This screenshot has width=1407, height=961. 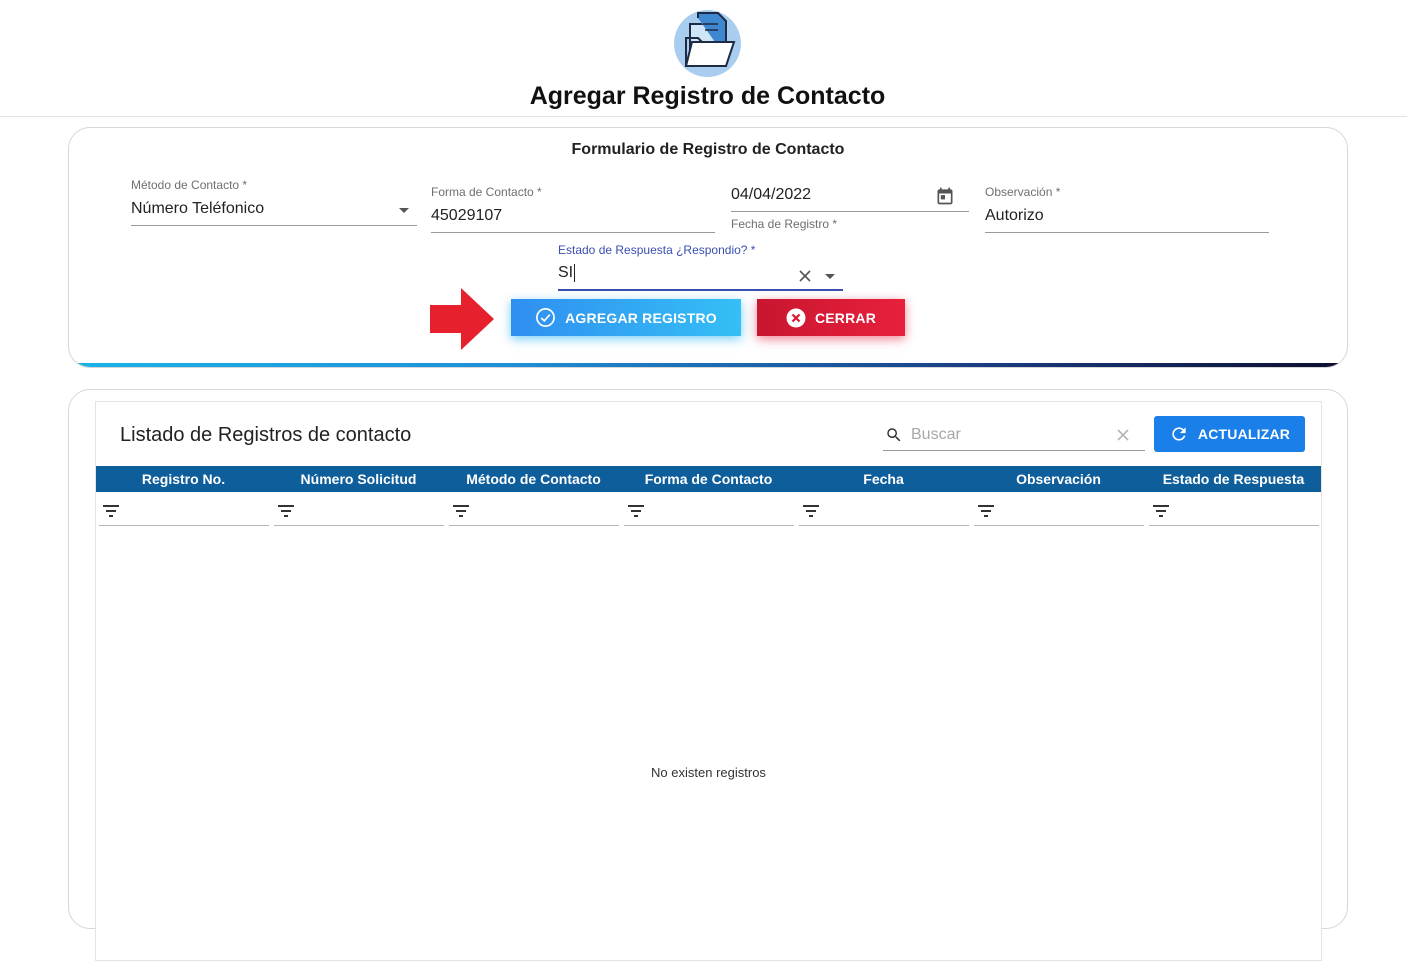 I want to click on observacion-input: Observación * Autorizo, so click(x=1127, y=209).